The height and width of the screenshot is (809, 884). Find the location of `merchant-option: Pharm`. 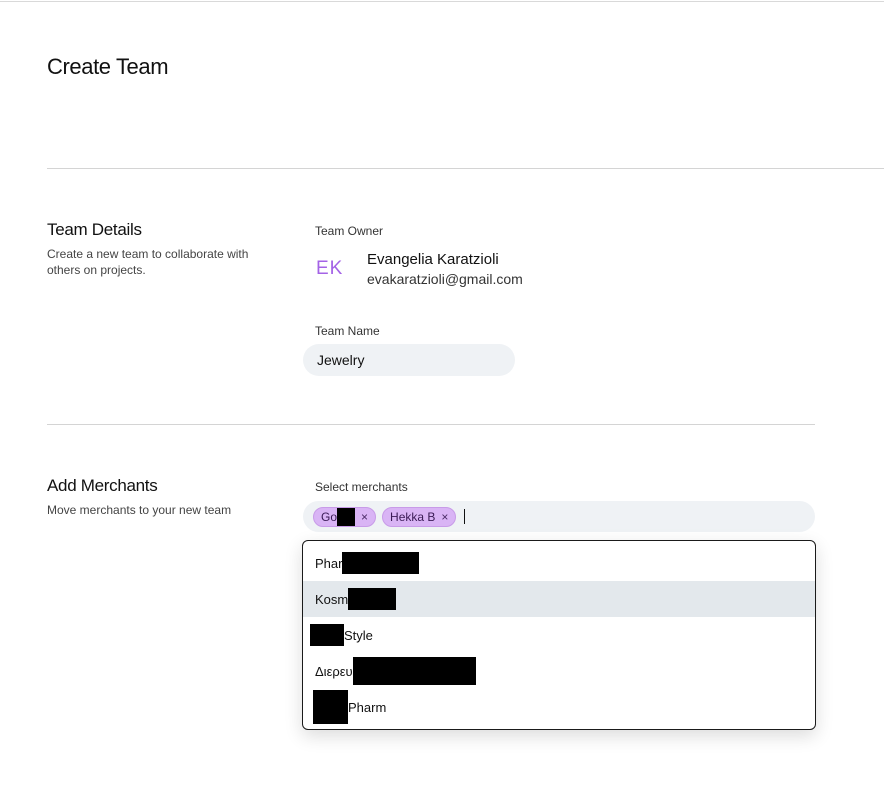

merchant-option: Pharm is located at coordinates (559, 707).